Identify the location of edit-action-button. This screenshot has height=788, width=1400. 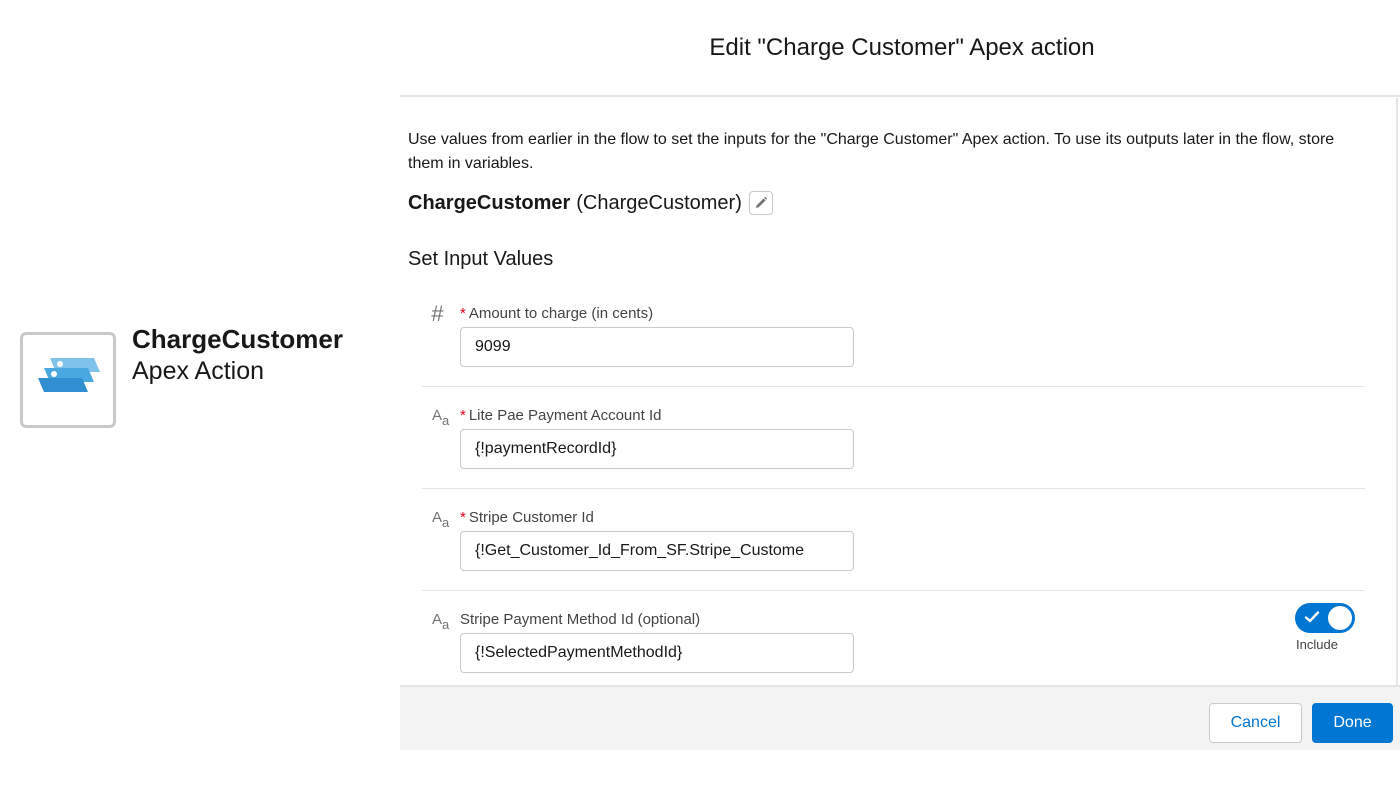
(760, 203).